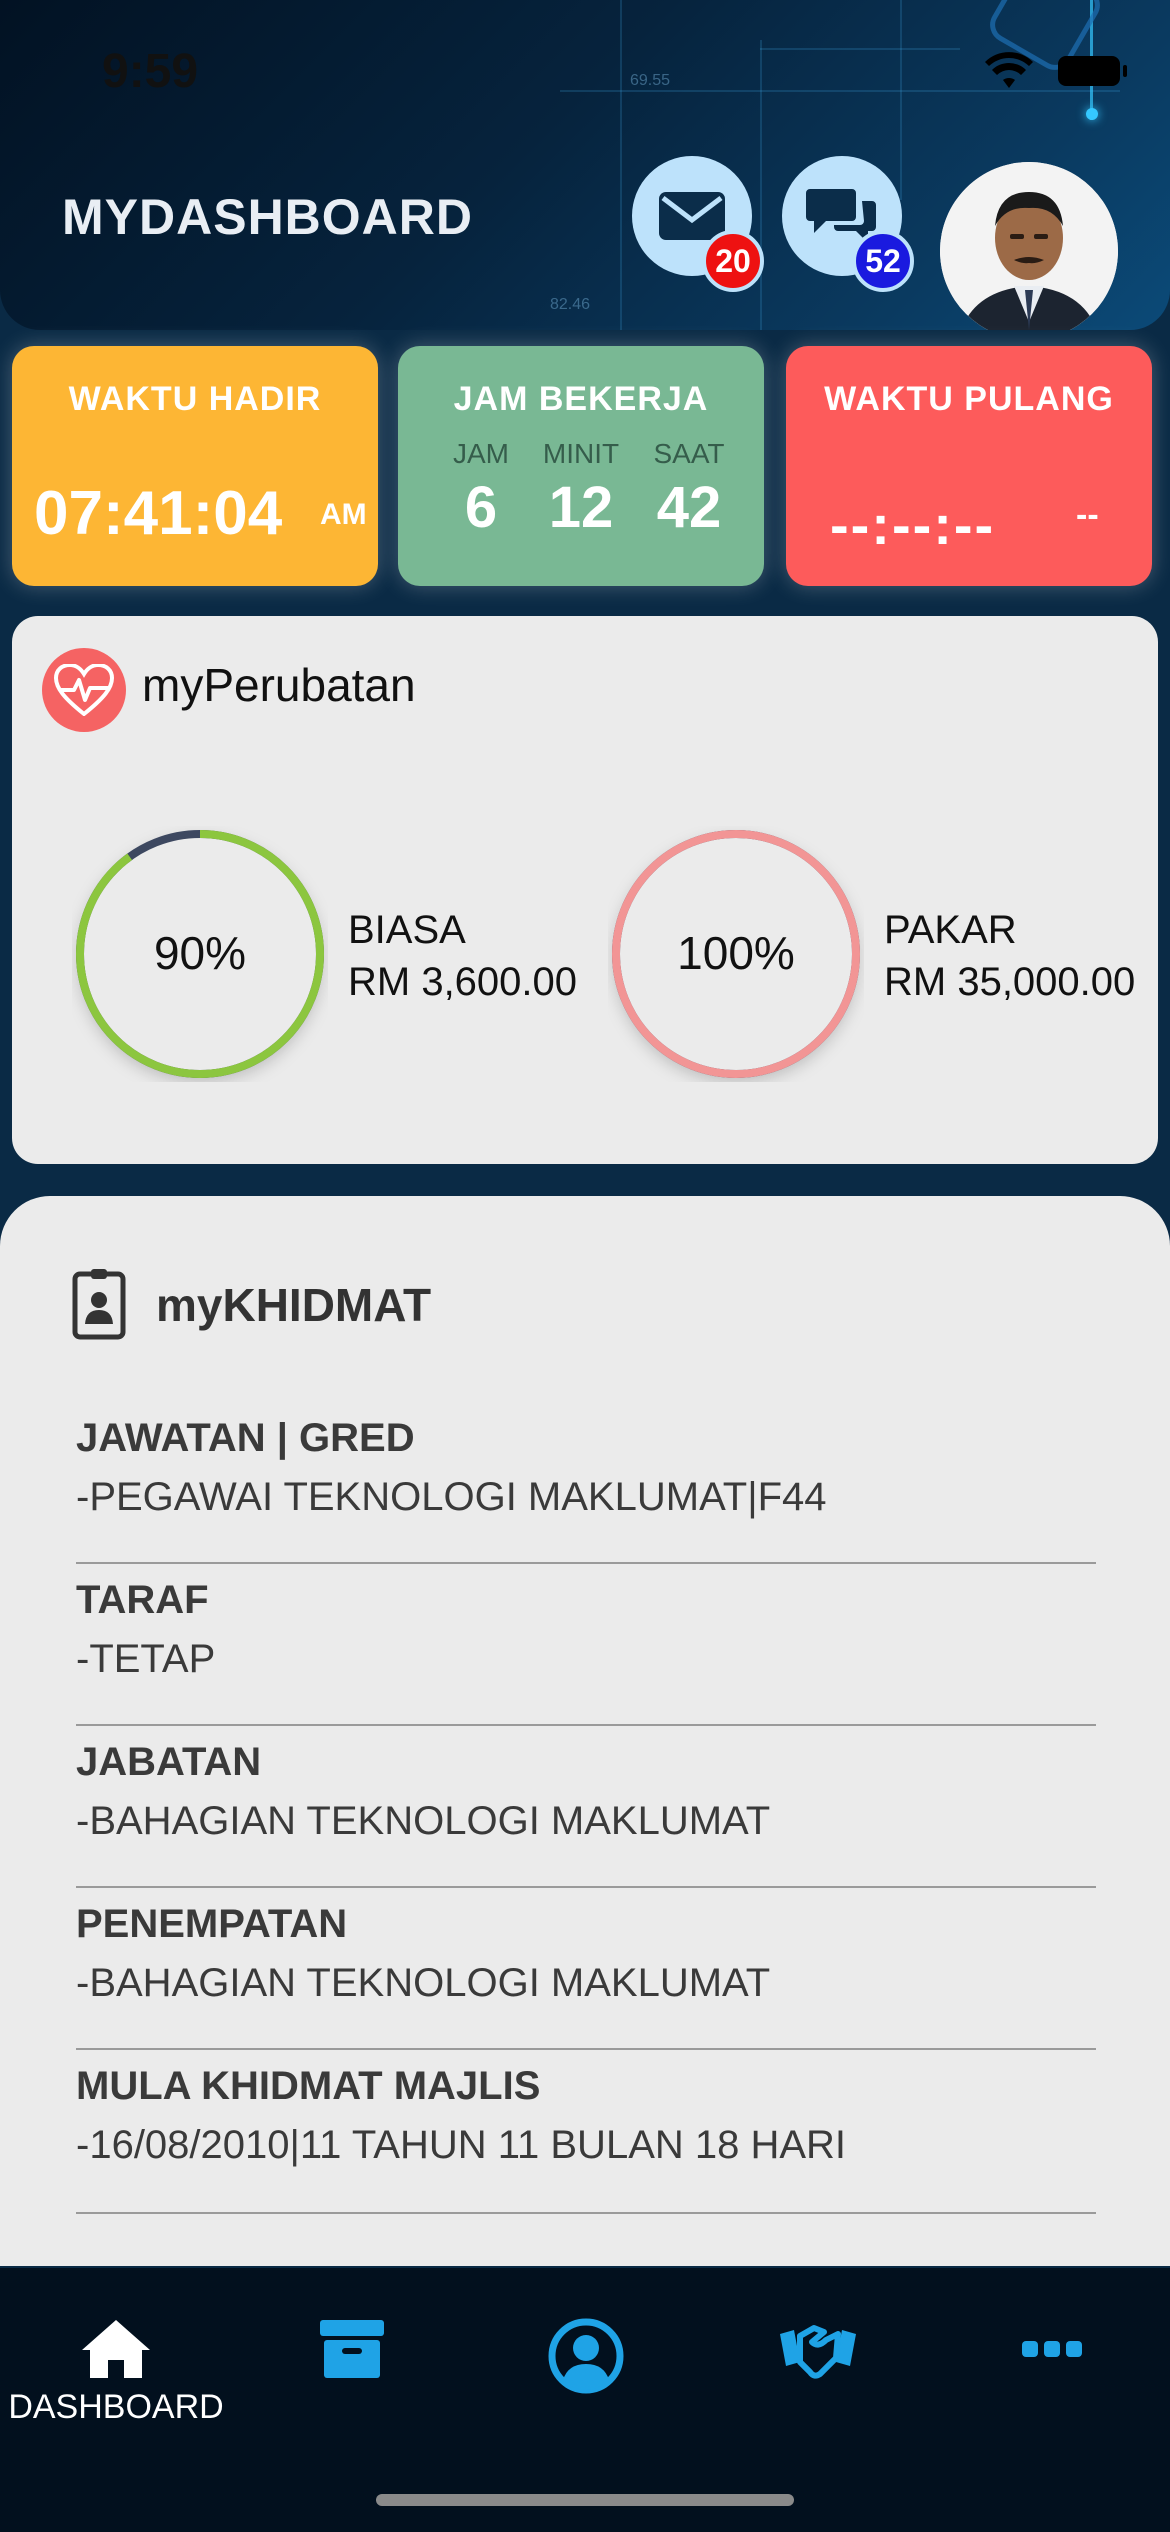 Image resolution: width=1170 pixels, height=2532 pixels. What do you see at coordinates (245, 1438) in the screenshot?
I see `row-label: JAWATAN | GRED` at bounding box center [245, 1438].